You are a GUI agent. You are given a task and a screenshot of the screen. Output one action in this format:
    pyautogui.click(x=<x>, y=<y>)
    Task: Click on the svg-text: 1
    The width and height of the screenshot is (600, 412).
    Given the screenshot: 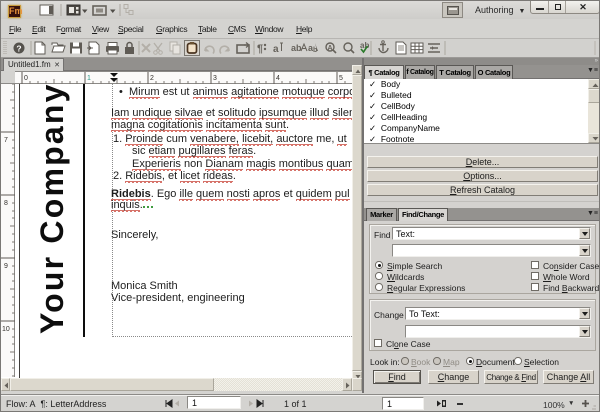 What is the action you would take?
    pyautogui.click(x=89, y=78)
    